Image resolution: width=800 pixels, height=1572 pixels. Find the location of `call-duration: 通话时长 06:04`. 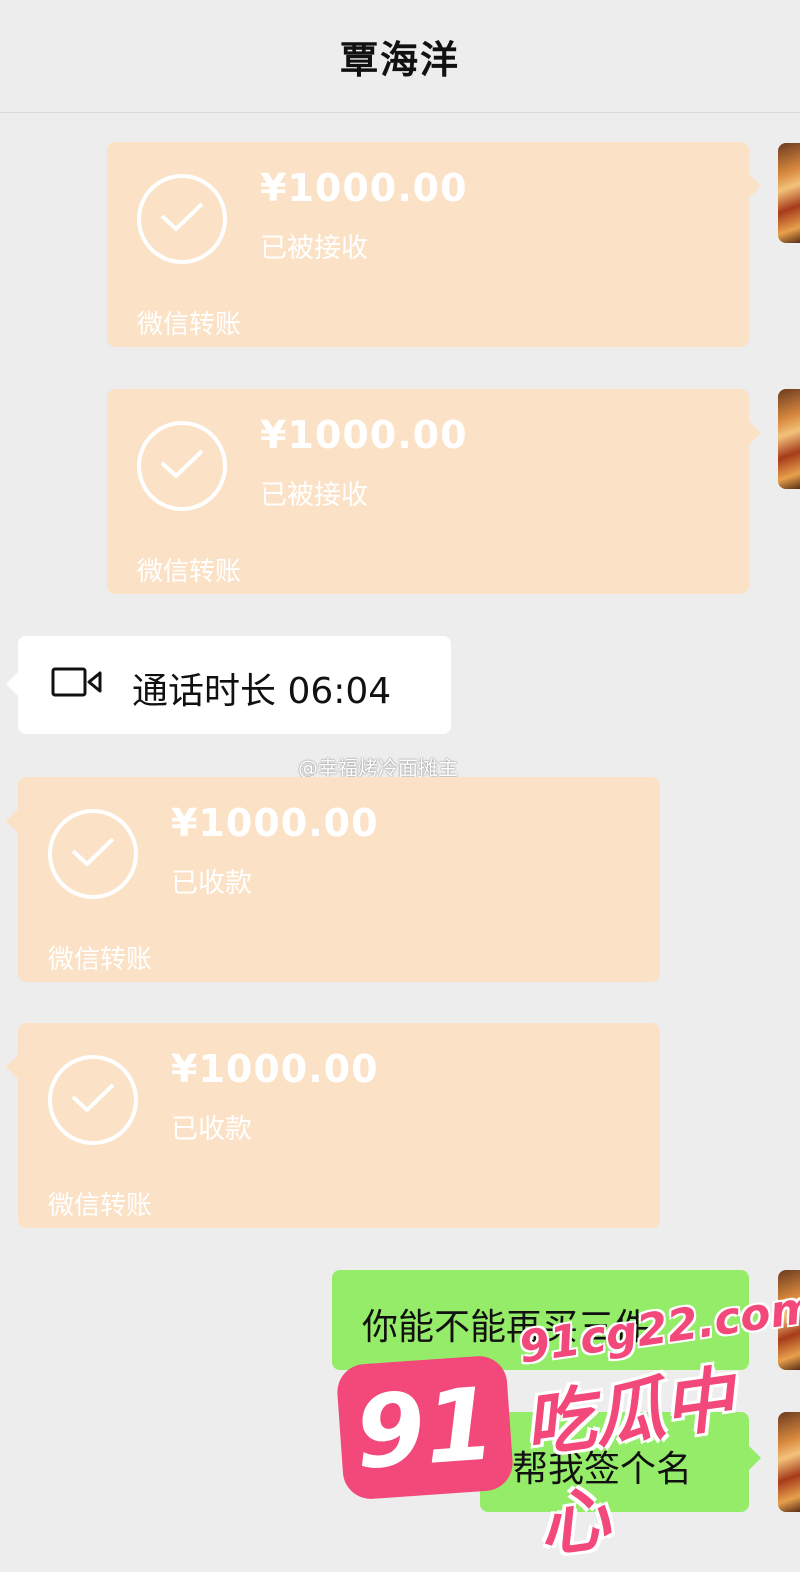

call-duration: 通话时长 06:04 is located at coordinates (262, 691).